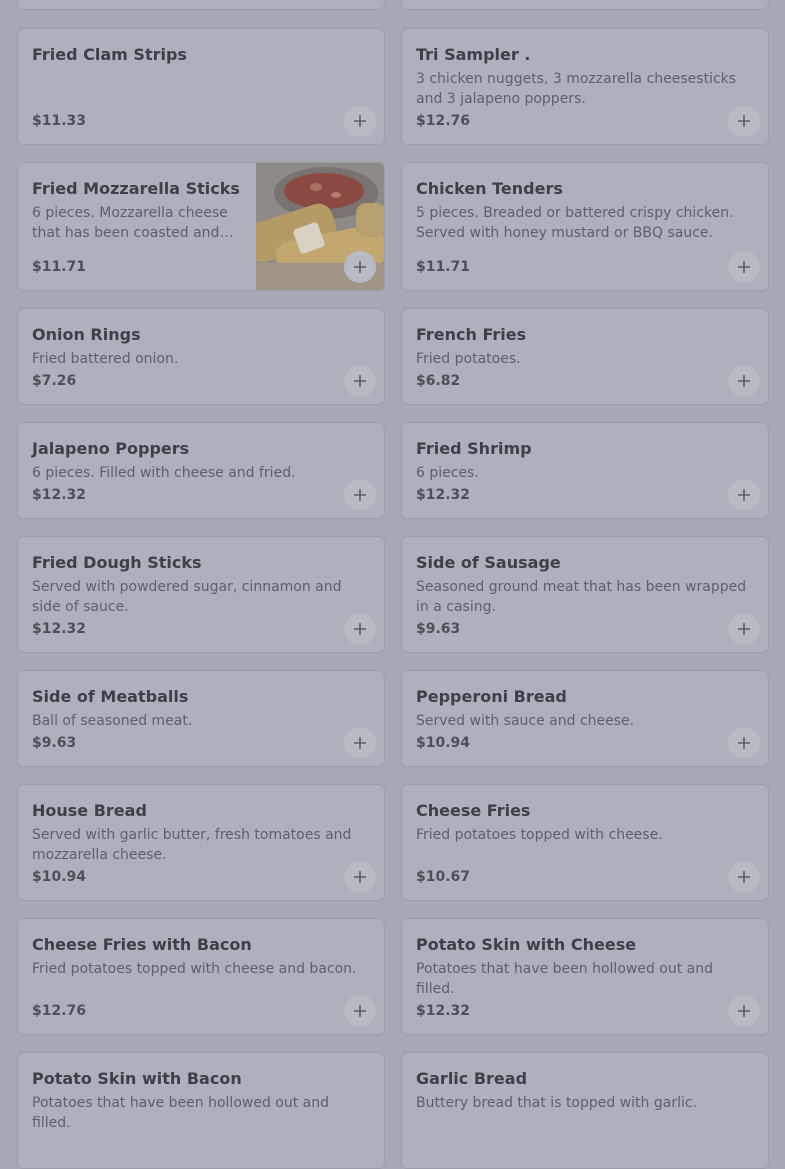 This screenshot has width=785, height=1169. I want to click on item-name: Fried Dough Sticks, so click(117, 562).